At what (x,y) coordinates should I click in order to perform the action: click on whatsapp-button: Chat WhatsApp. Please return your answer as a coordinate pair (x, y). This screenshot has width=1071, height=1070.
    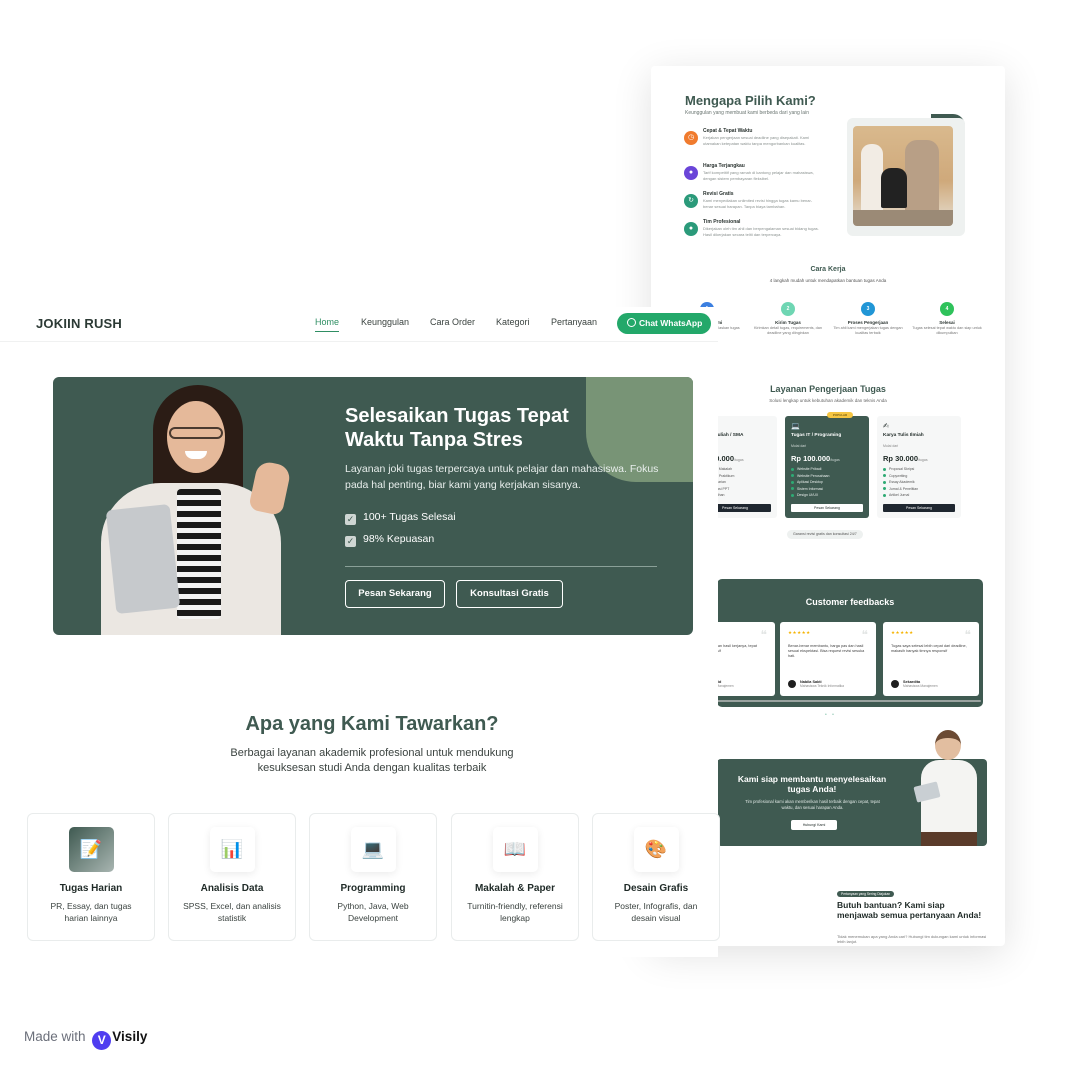
    Looking at the image, I should click on (664, 323).